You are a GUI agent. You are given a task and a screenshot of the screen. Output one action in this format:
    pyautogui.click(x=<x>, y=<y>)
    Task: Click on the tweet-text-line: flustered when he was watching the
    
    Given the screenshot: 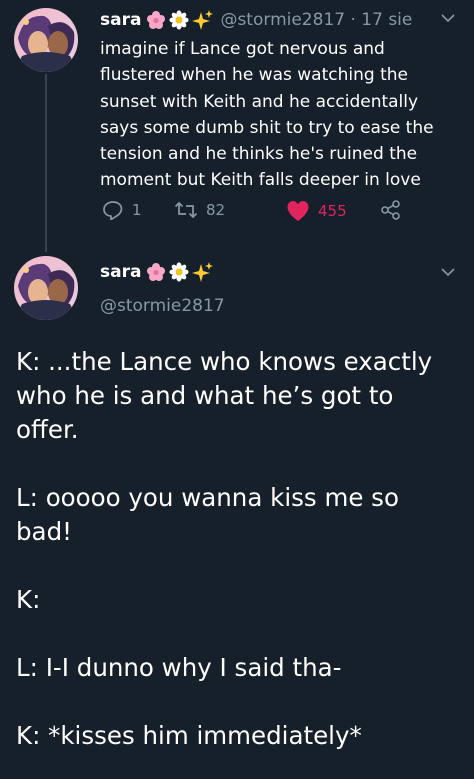 What is the action you would take?
    pyautogui.click(x=254, y=75)
    